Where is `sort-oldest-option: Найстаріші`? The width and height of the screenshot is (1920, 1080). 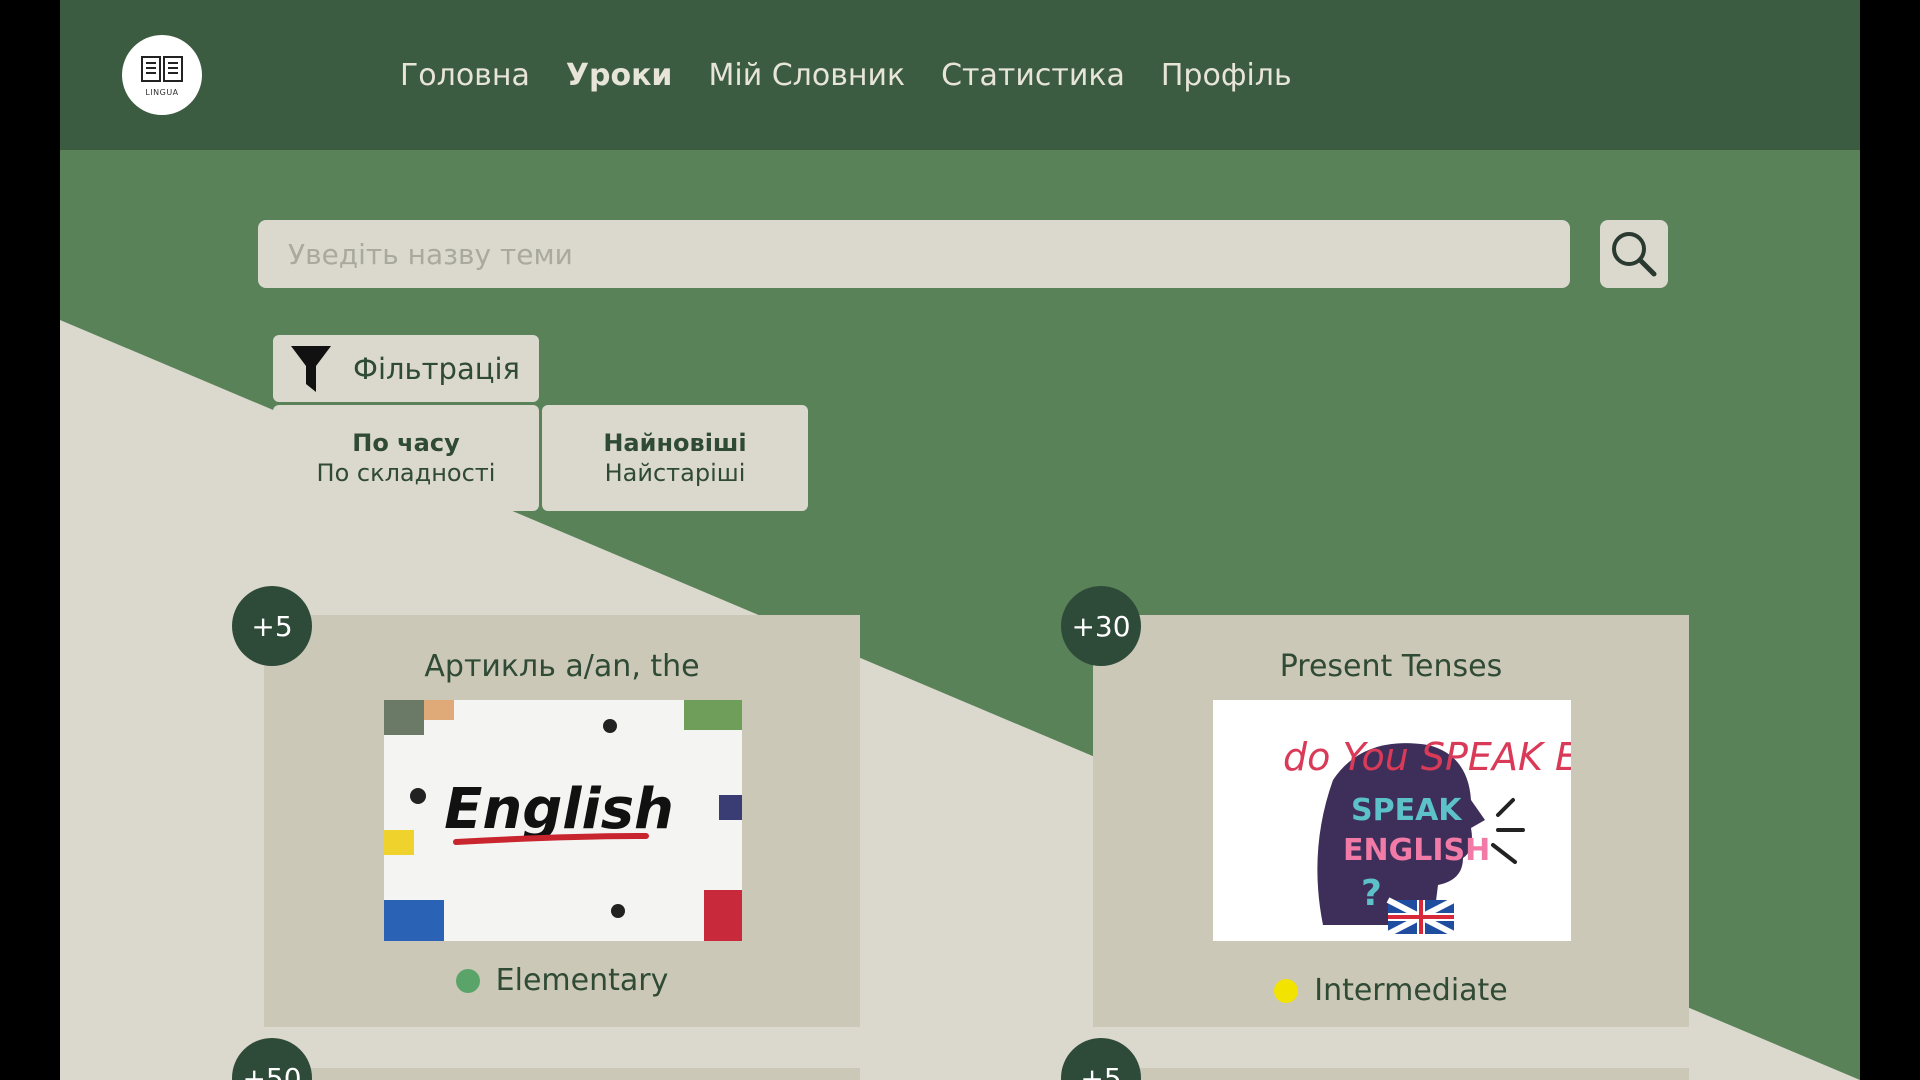
sort-oldest-option: Найстаріші is located at coordinates (675, 473).